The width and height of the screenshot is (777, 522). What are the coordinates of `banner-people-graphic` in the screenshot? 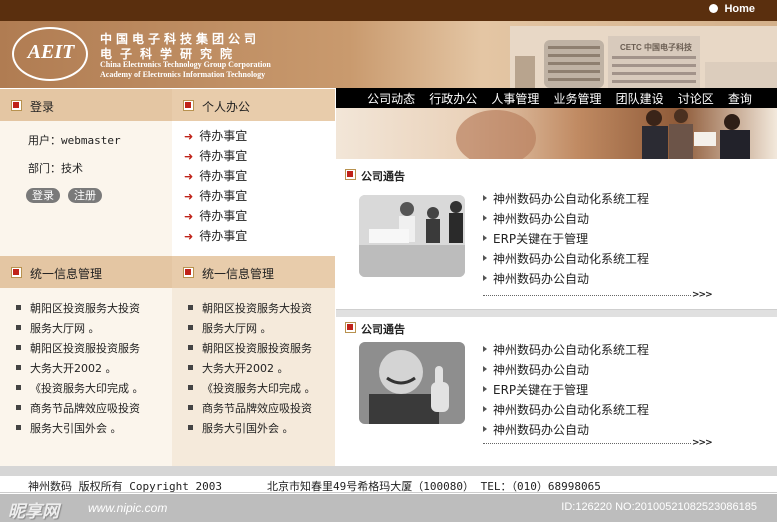 It's located at (603, 134).